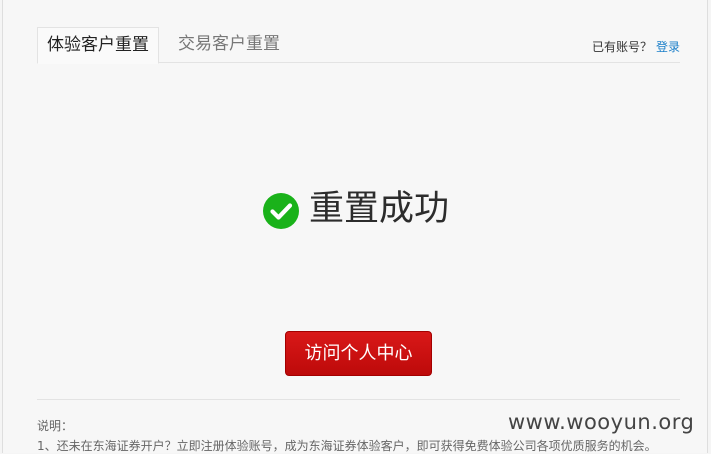 Image resolution: width=711 pixels, height=454 pixels. I want to click on tab-bar: 体验客户重置 交易客户重置 已有账号？ 登录, so click(358, 45).